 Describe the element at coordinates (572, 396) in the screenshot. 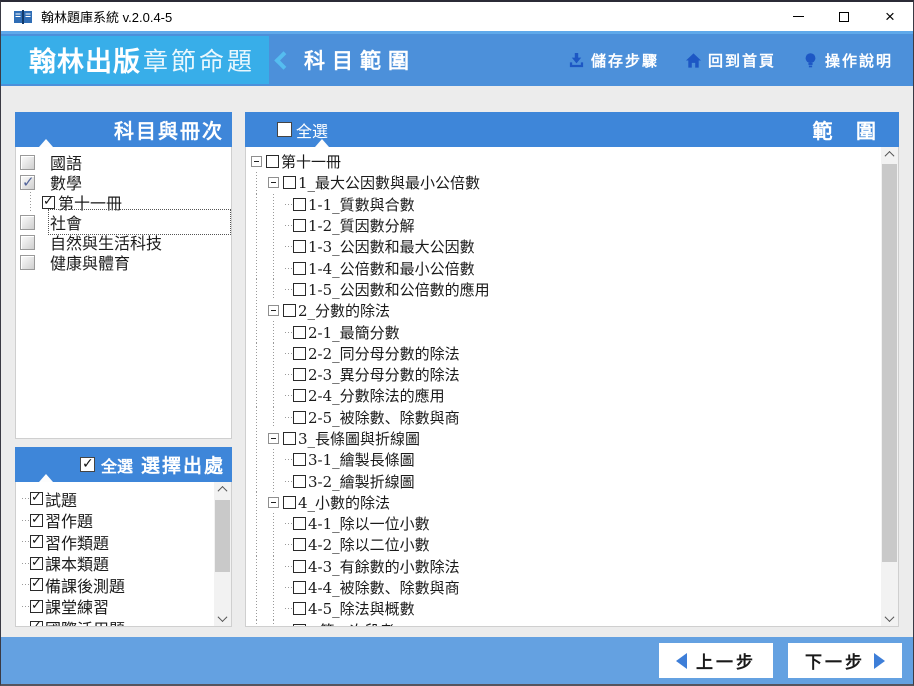

I see `tree-row: 2-4_分數除法的應用` at that location.